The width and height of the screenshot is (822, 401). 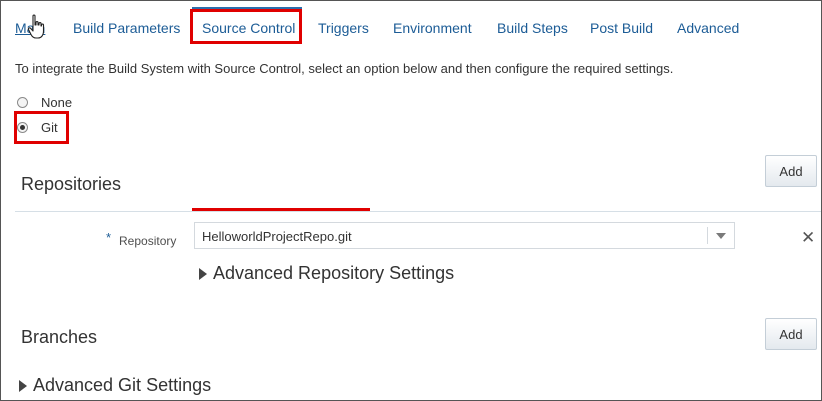 What do you see at coordinates (808, 238) in the screenshot?
I see `close-icon: ✕` at bounding box center [808, 238].